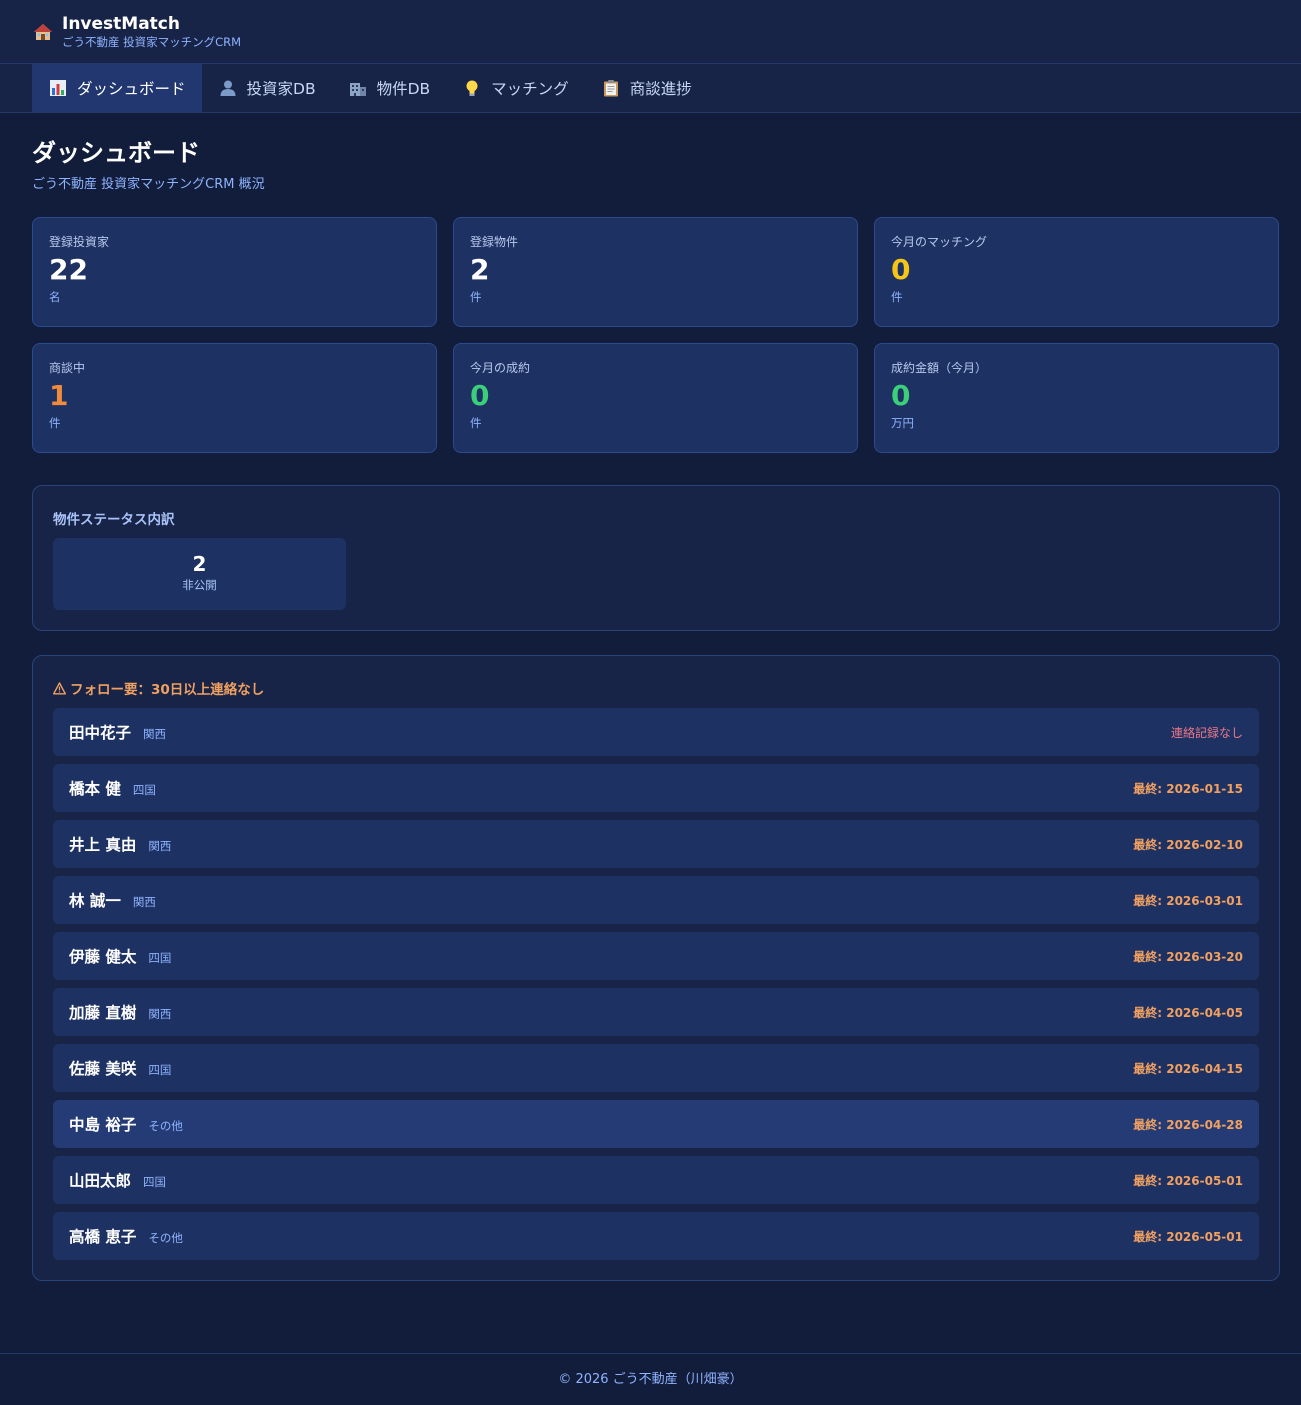 The height and width of the screenshot is (1405, 1301). What do you see at coordinates (1188, 788) in the screenshot?
I see `last-contact: 最終: 2026-01-15` at bounding box center [1188, 788].